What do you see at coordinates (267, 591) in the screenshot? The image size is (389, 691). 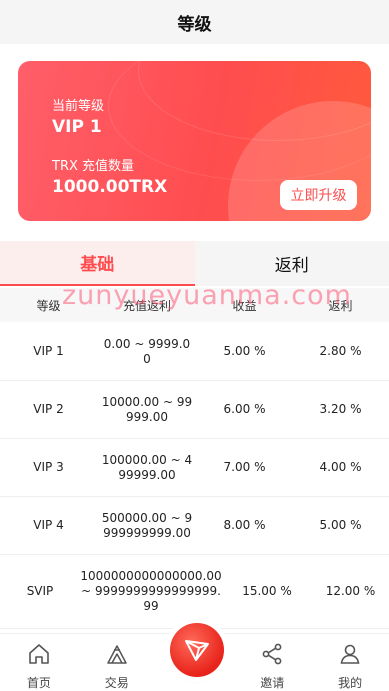 I see `row-income: 15.00 %` at bounding box center [267, 591].